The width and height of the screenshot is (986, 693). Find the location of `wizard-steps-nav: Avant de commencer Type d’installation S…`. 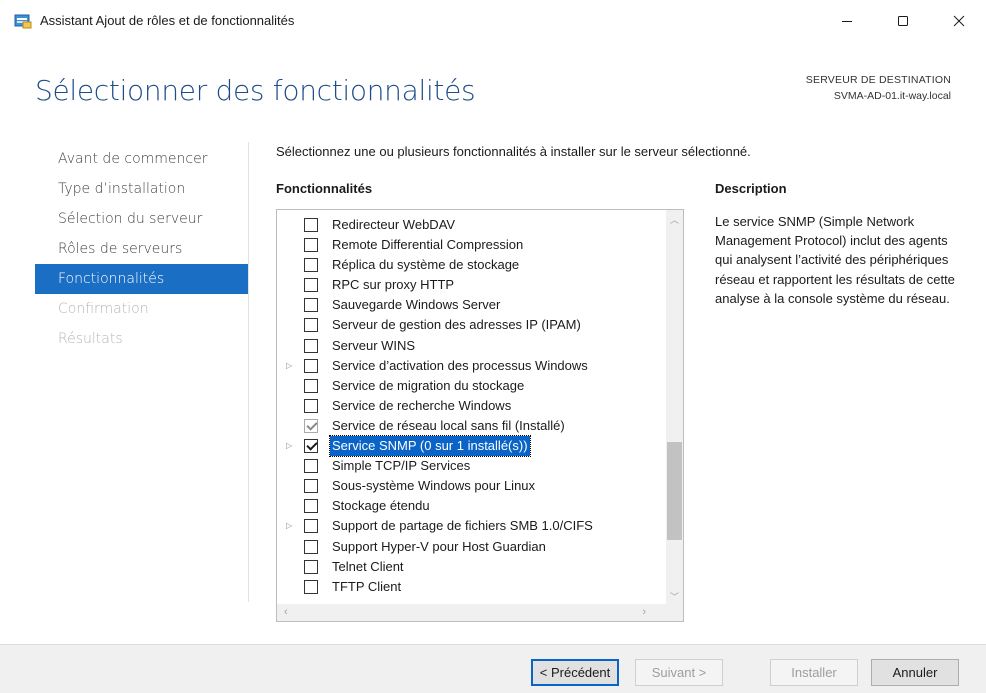

wizard-steps-nav: Avant de commencer Type d’installation S… is located at coordinates (141, 249).